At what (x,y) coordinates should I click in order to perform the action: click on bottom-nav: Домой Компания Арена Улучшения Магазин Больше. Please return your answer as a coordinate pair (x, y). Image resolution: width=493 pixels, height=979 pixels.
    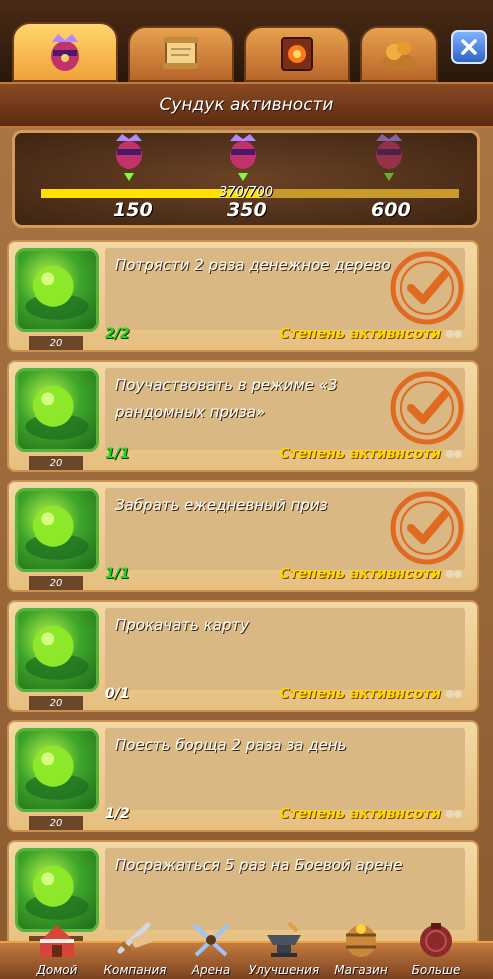
    Looking at the image, I should click on (246, 949).